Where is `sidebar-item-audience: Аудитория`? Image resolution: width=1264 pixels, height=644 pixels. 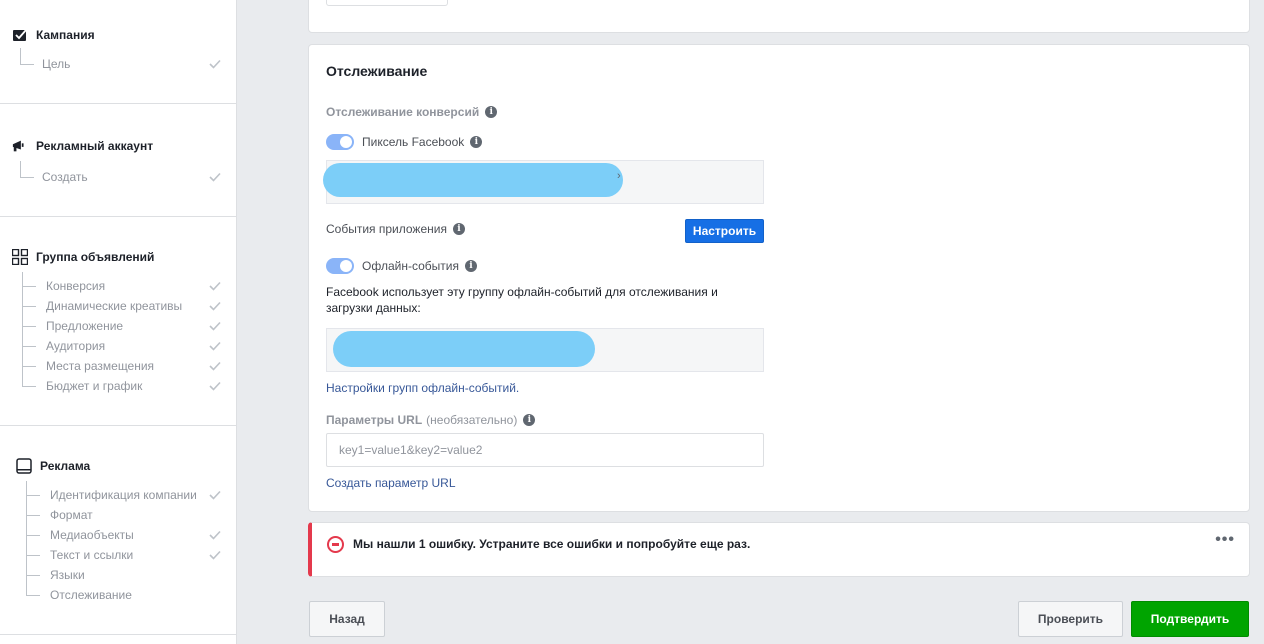 sidebar-item-audience: Аудитория is located at coordinates (129, 346).